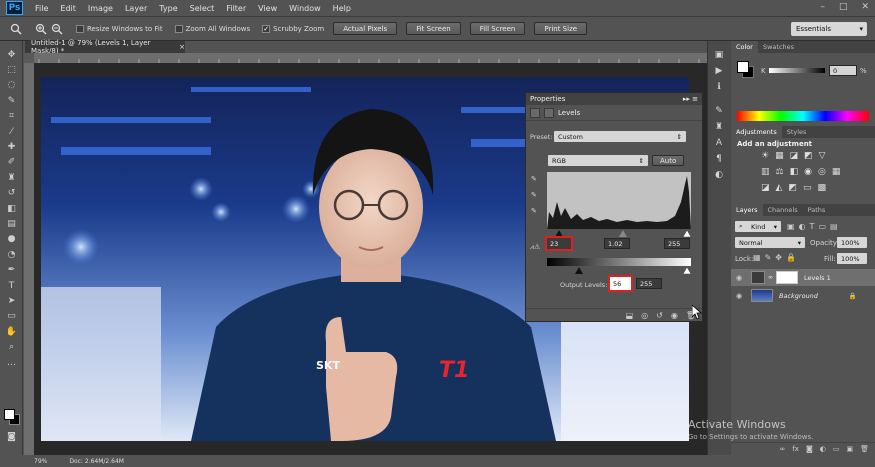 The image size is (875, 467). What do you see at coordinates (293, 28) in the screenshot?
I see `scrubby-zoom-checkbox: ✓ Scrubby Zoom` at bounding box center [293, 28].